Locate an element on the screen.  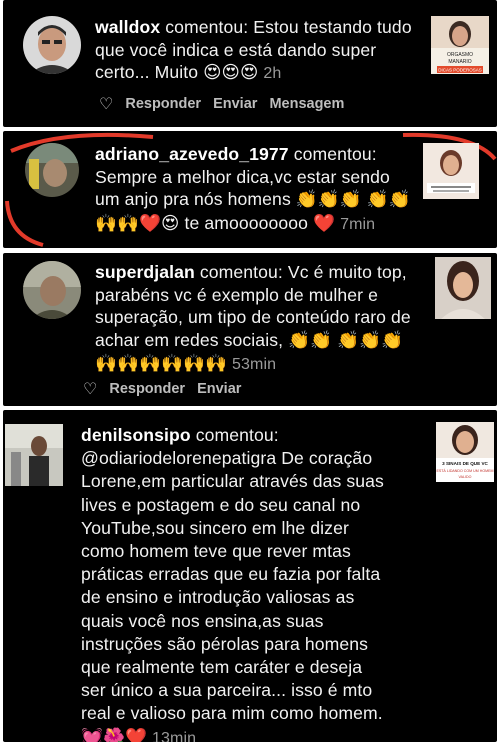
thumb-text-3: VALIDO is located at coordinates (465, 477).